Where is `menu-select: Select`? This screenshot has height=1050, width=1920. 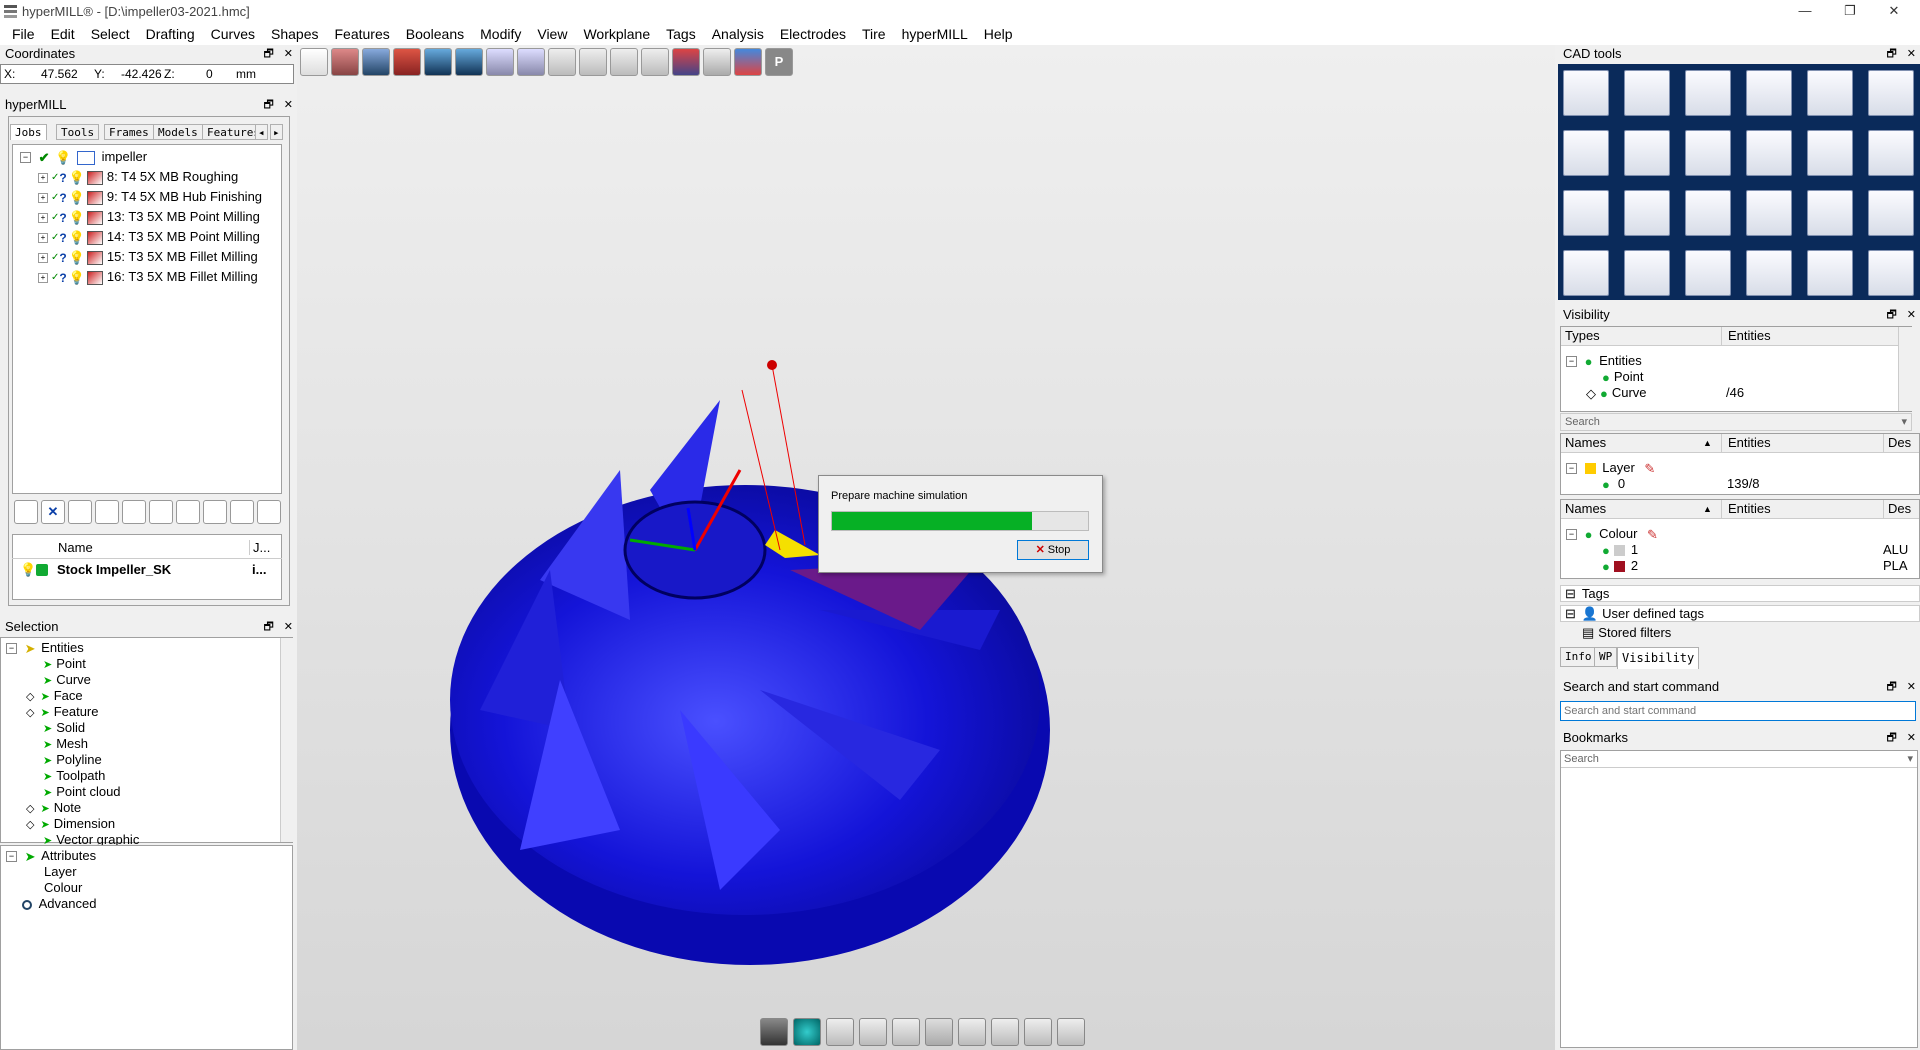
menu-select: Select is located at coordinates (110, 34).